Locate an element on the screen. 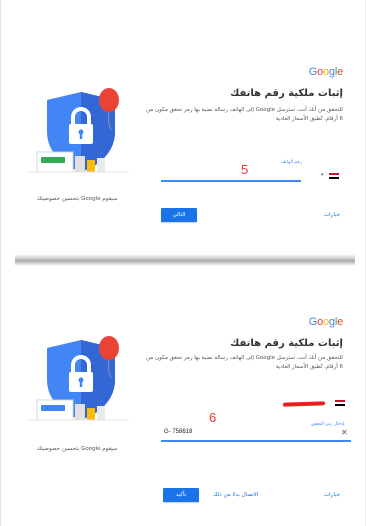 This screenshot has height=526, width=366. chevron-down-icon: ▾ is located at coordinates (322, 175).